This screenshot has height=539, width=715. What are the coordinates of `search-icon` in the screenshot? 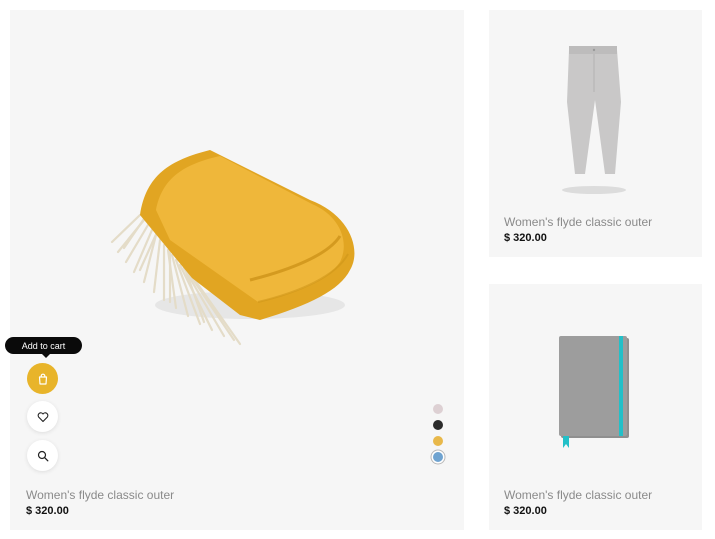 It's located at (42, 455).